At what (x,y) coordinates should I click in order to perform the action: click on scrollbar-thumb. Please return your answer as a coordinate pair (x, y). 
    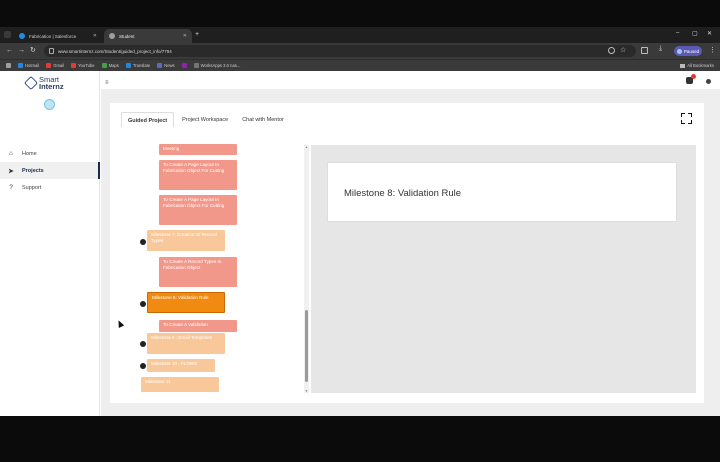
    Looking at the image, I should click on (306, 346).